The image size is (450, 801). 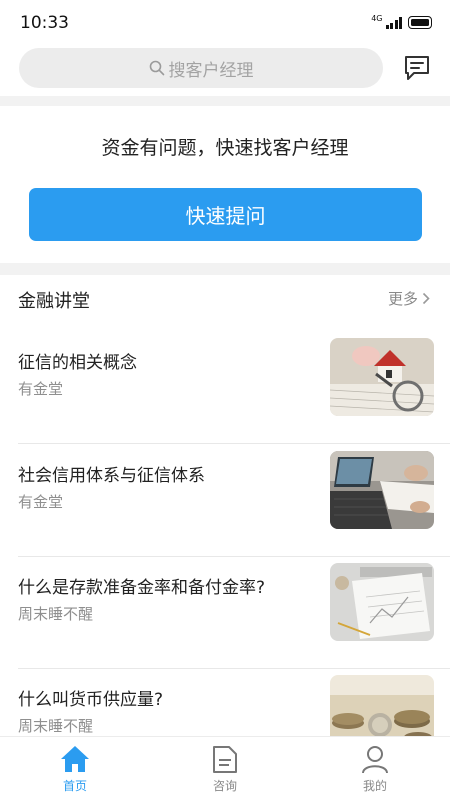 What do you see at coordinates (377, 18) in the screenshot?
I see `network-label: 4G` at bounding box center [377, 18].